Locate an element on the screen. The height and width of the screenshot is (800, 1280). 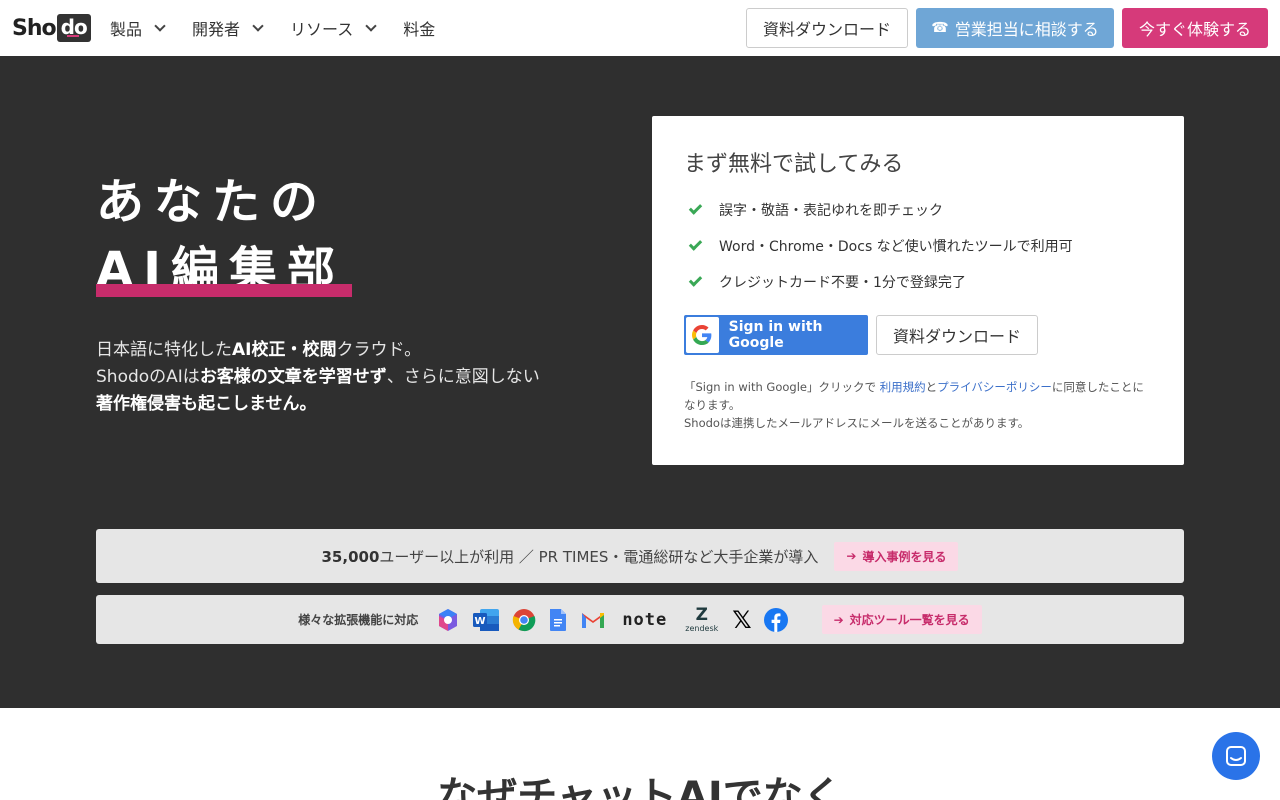
google-docs-icon is located at coordinates (558, 620).